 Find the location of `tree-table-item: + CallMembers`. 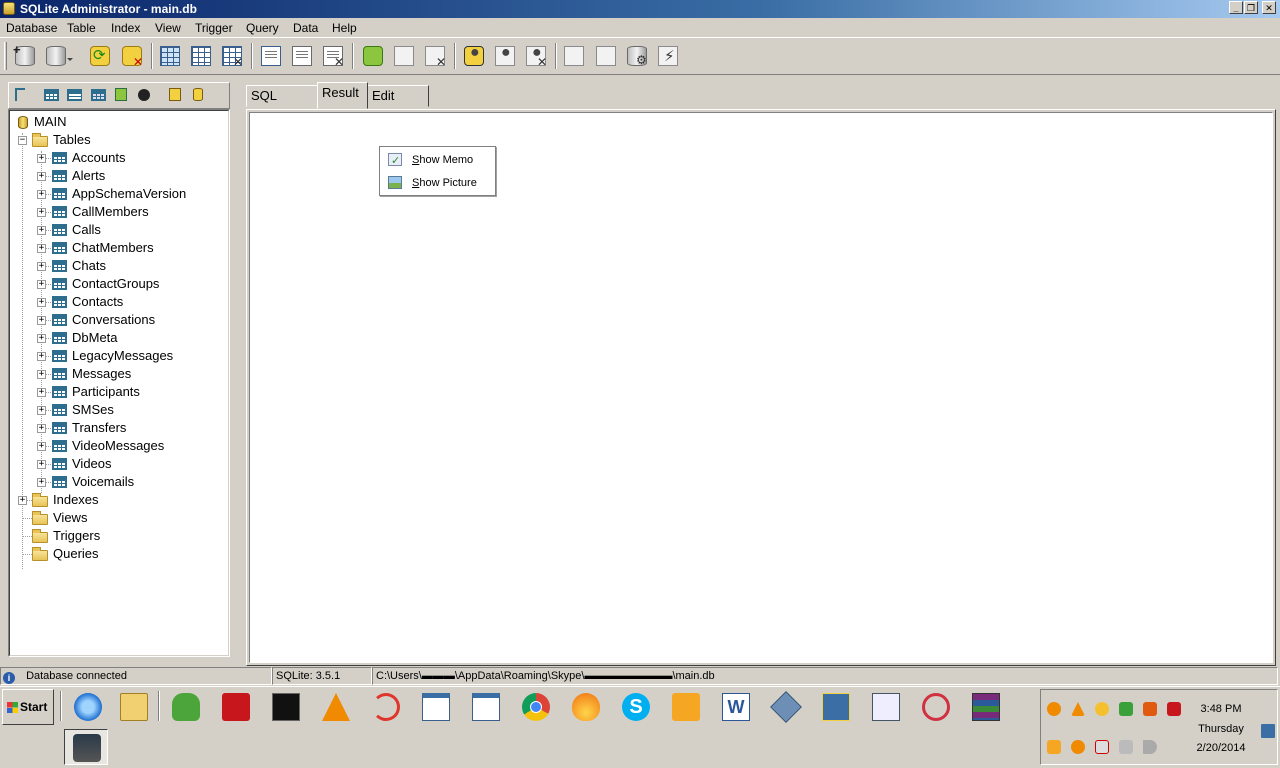

tree-table-item: + CallMembers is located at coordinates (115, 212).